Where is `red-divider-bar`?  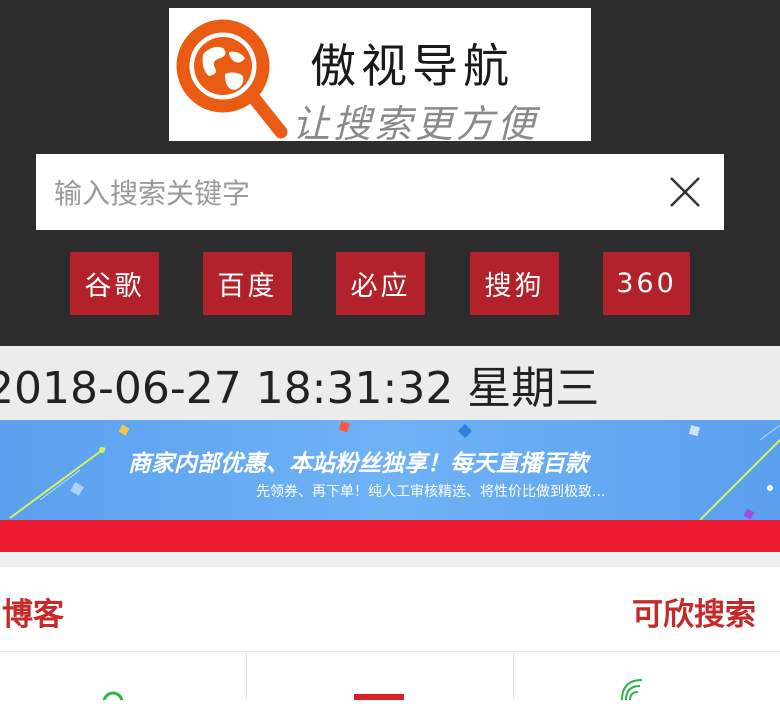
red-divider-bar is located at coordinates (390, 536).